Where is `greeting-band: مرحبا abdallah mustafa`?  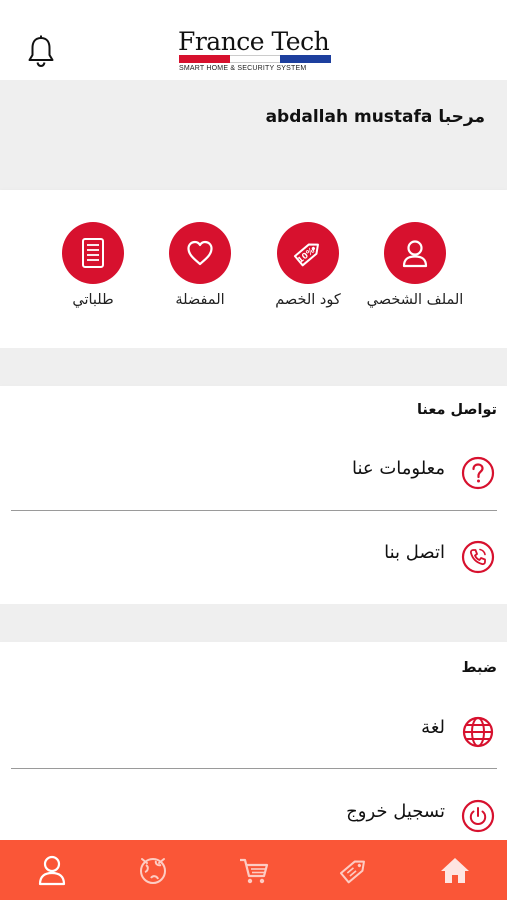 greeting-band: مرحبا abdallah mustafa is located at coordinates (253, 135).